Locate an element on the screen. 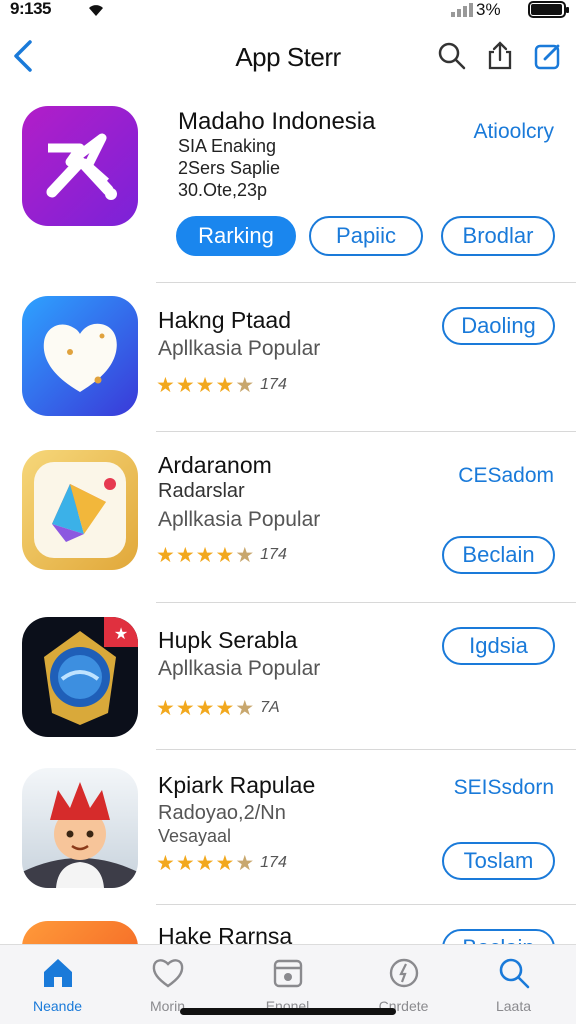 Image resolution: width=576 pixels, height=1024 pixels. star-rating: ★ ★ ★ ★ ★ 7A is located at coordinates (218, 708).